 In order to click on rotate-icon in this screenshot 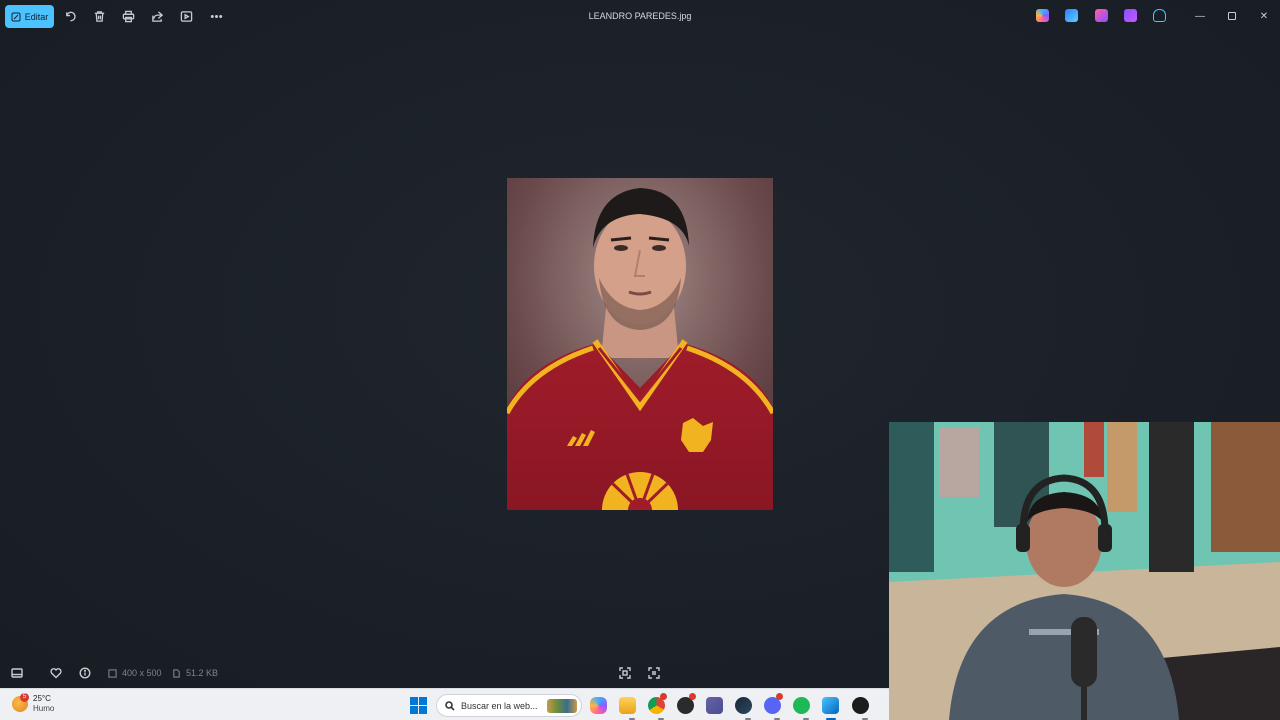, I will do `click(70, 16)`.